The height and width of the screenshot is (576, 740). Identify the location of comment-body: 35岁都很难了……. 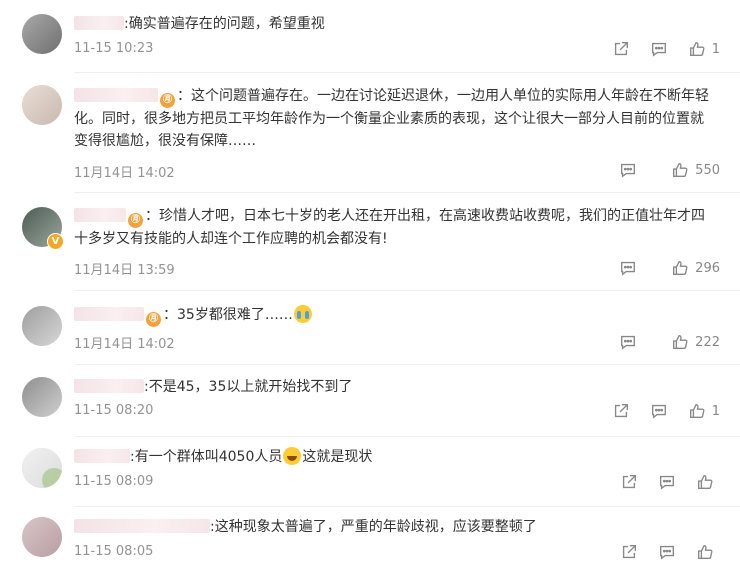
(235, 315).